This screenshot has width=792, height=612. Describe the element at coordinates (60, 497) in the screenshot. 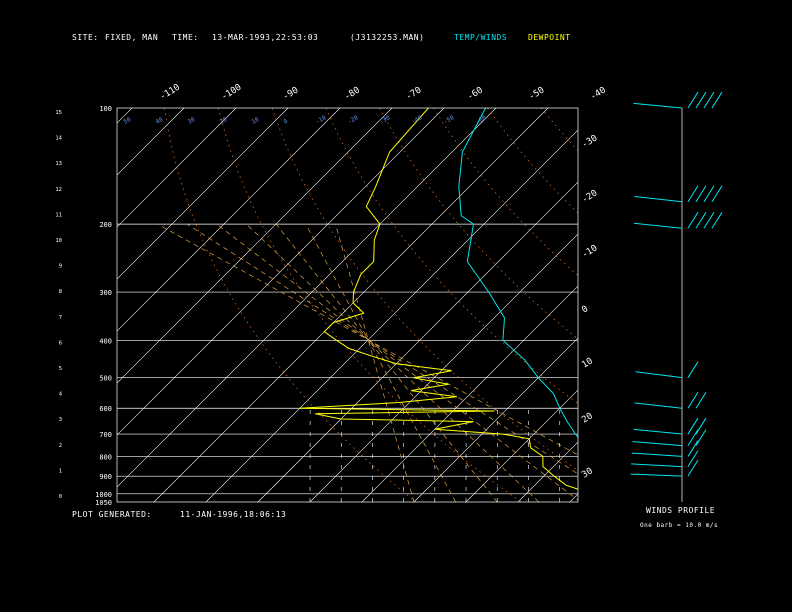

I see `height-label: 0` at that location.